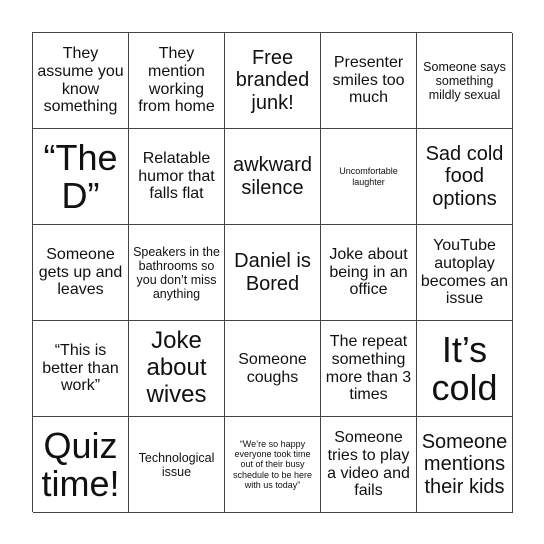  Describe the element at coordinates (273, 81) in the screenshot. I see `bingo-cell: Free branded junk!` at that location.